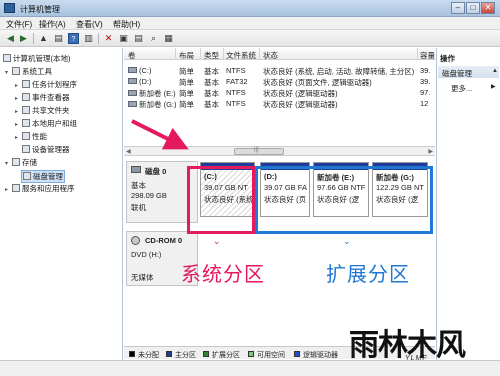 Image resolution: width=500 pixels, height=376 pixels. What do you see at coordinates (447, 58) in the screenshot?
I see `actions-header: 操作` at bounding box center [447, 58].